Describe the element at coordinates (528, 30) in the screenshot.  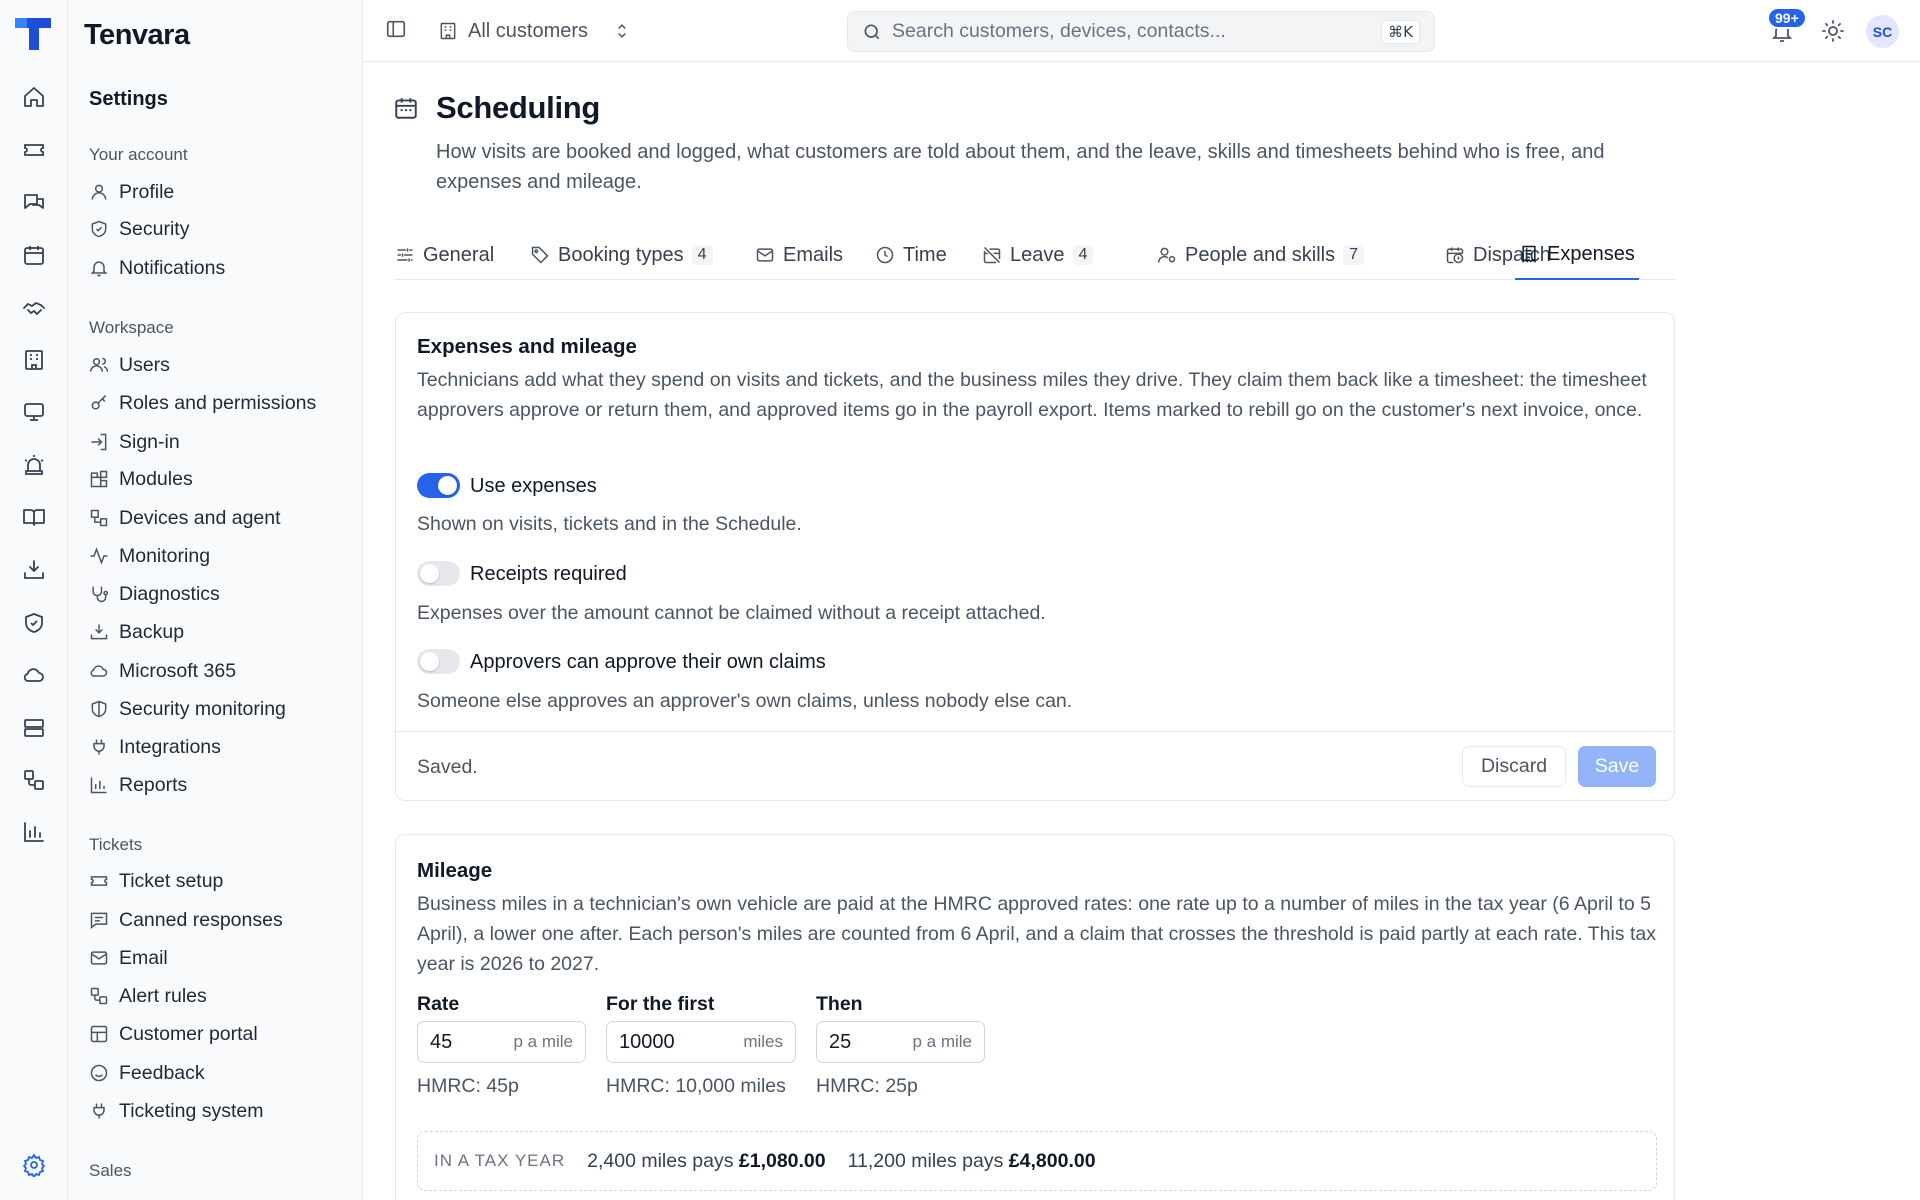
I see `customer-selector-label: All customers` at that location.